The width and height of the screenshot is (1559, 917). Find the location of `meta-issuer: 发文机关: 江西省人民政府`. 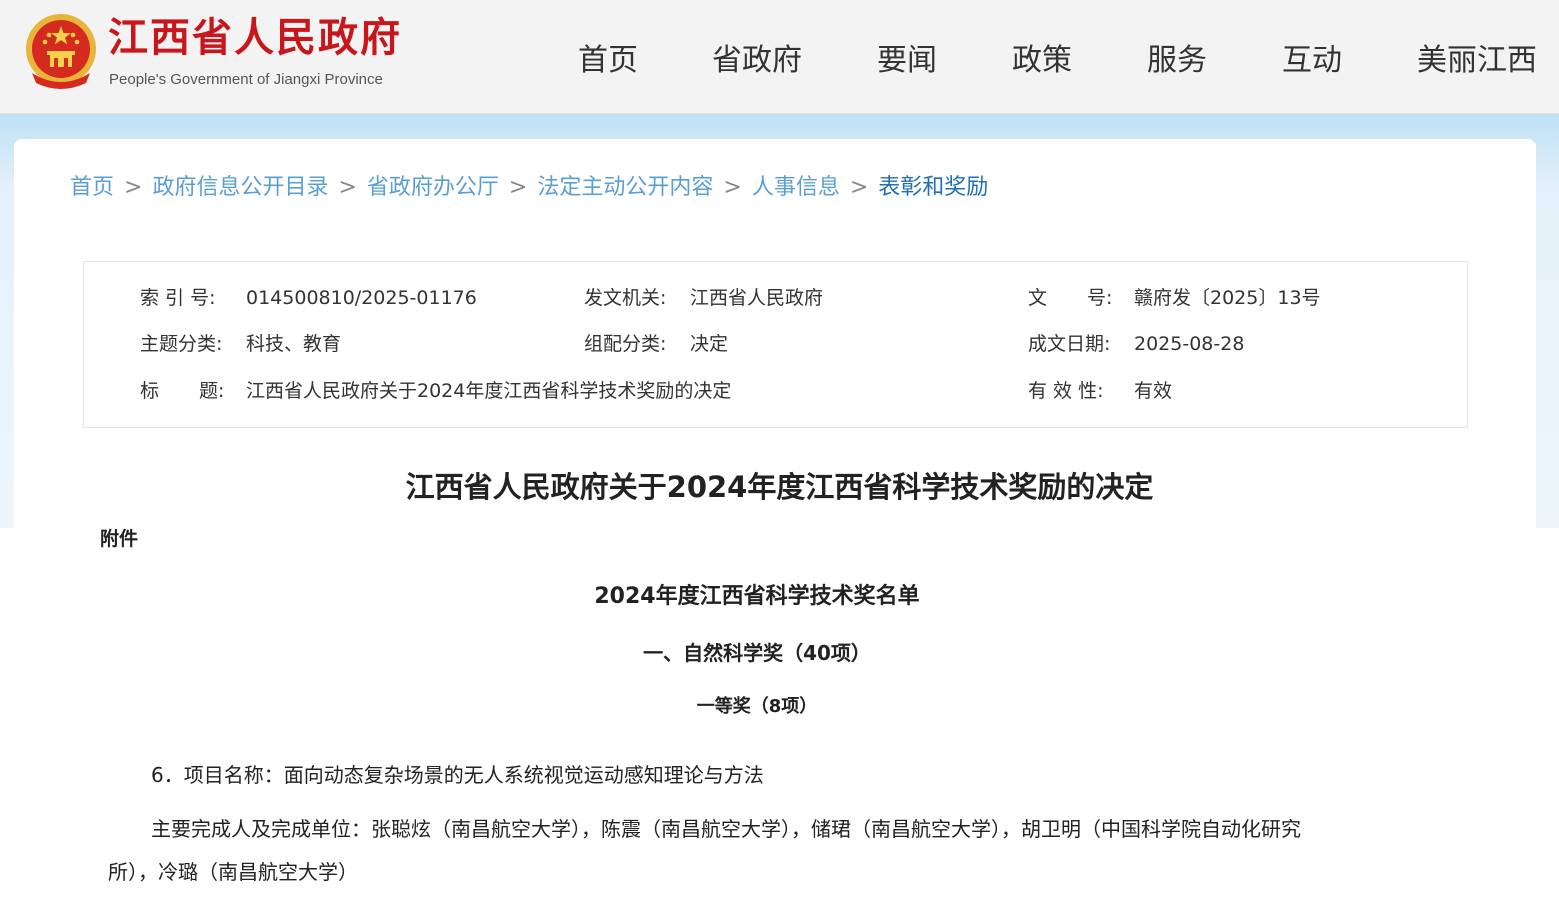

meta-issuer: 发文机关: 江西省人民政府 is located at coordinates (703, 298).